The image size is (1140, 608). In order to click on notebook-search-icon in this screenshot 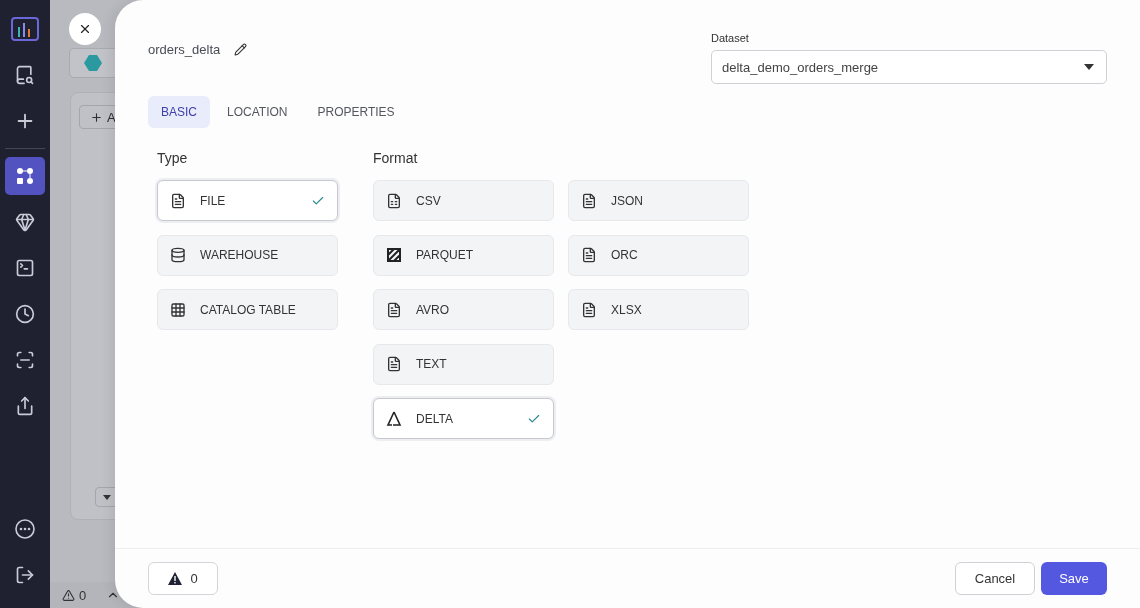, I will do `click(25, 75)`.